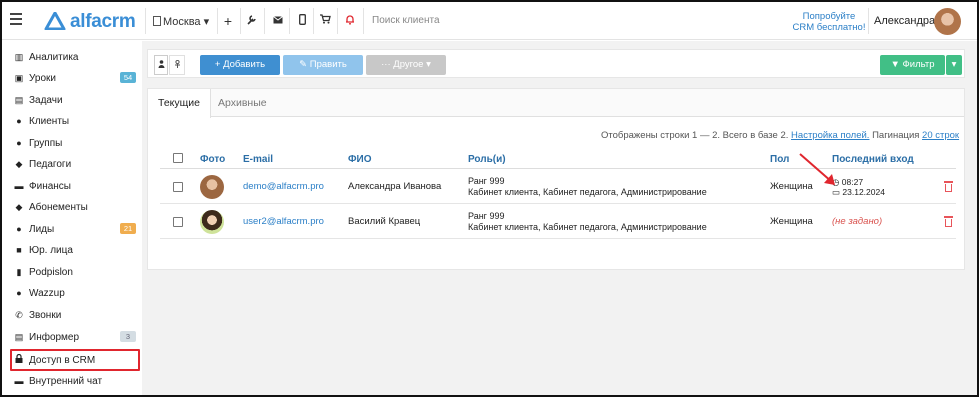 The width and height of the screenshot is (979, 397). I want to click on sidebar-item-tasks: ▤ Задачи, so click(76, 100).